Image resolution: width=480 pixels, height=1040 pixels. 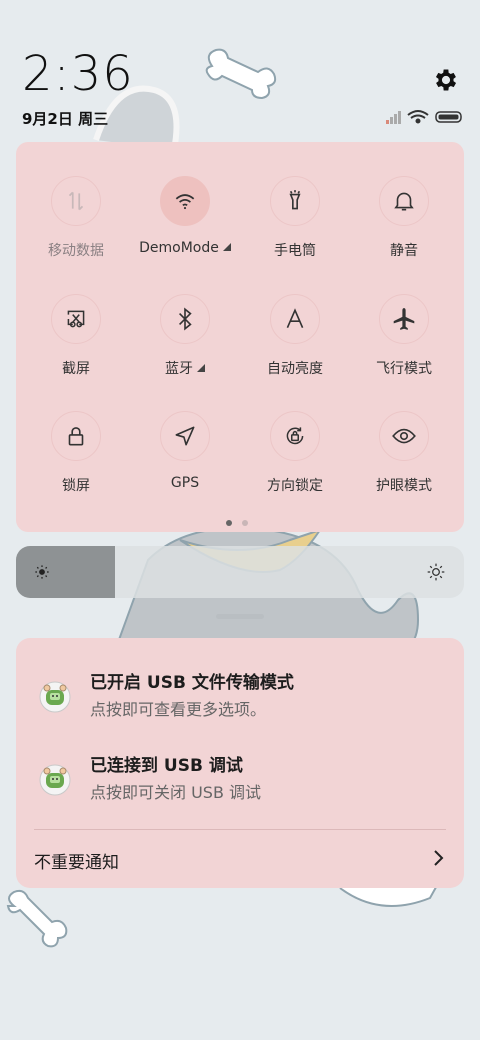 What do you see at coordinates (295, 344) in the screenshot?
I see `tile-auto-brightness: 自动亮度` at bounding box center [295, 344].